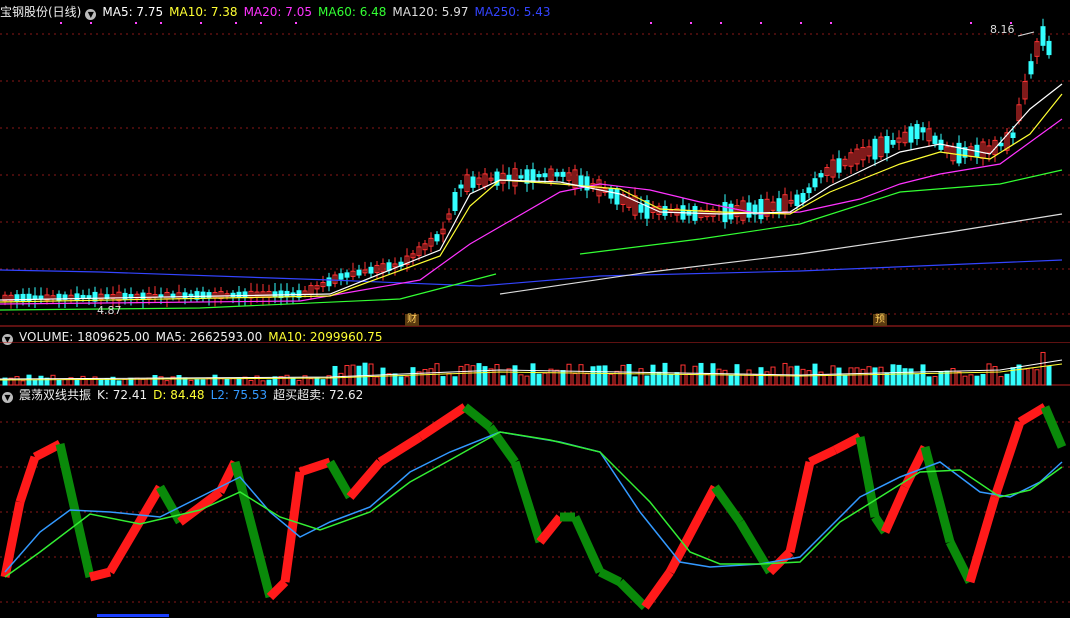 The height and width of the screenshot is (618, 1070). What do you see at coordinates (412, 320) in the screenshot?
I see `earnings-badge: 财` at bounding box center [412, 320].